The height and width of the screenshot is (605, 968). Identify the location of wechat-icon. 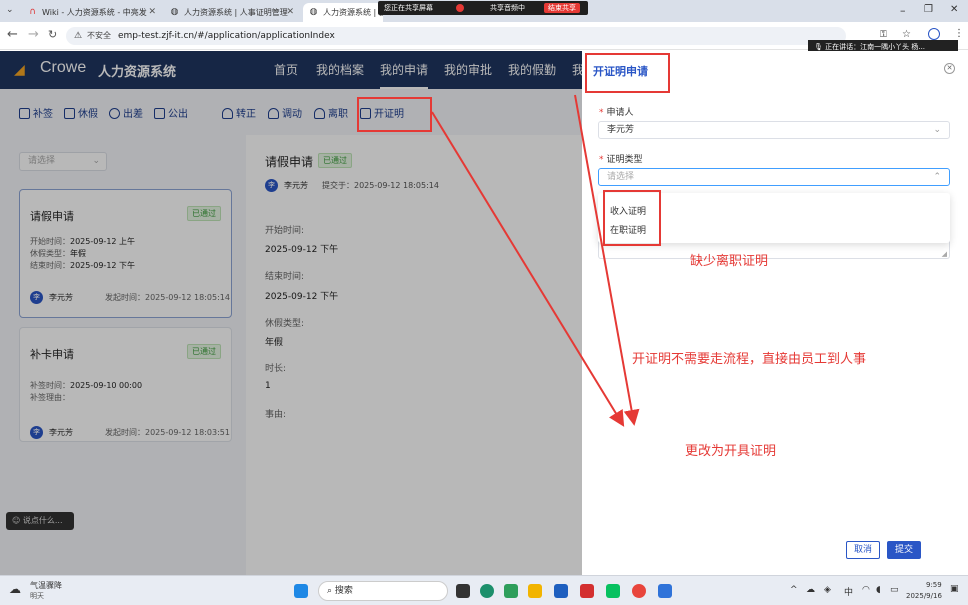
(613, 591).